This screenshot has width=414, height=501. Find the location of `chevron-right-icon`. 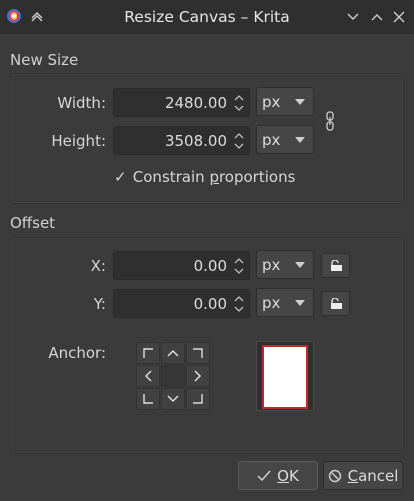

chevron-right-icon is located at coordinates (198, 376).